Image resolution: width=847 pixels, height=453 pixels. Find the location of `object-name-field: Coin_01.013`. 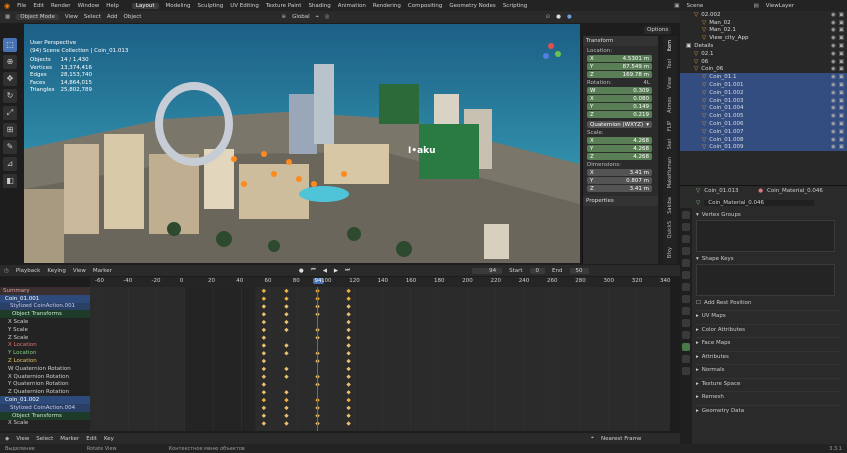

object-name-field: Coin_01.013 is located at coordinates (729, 191).